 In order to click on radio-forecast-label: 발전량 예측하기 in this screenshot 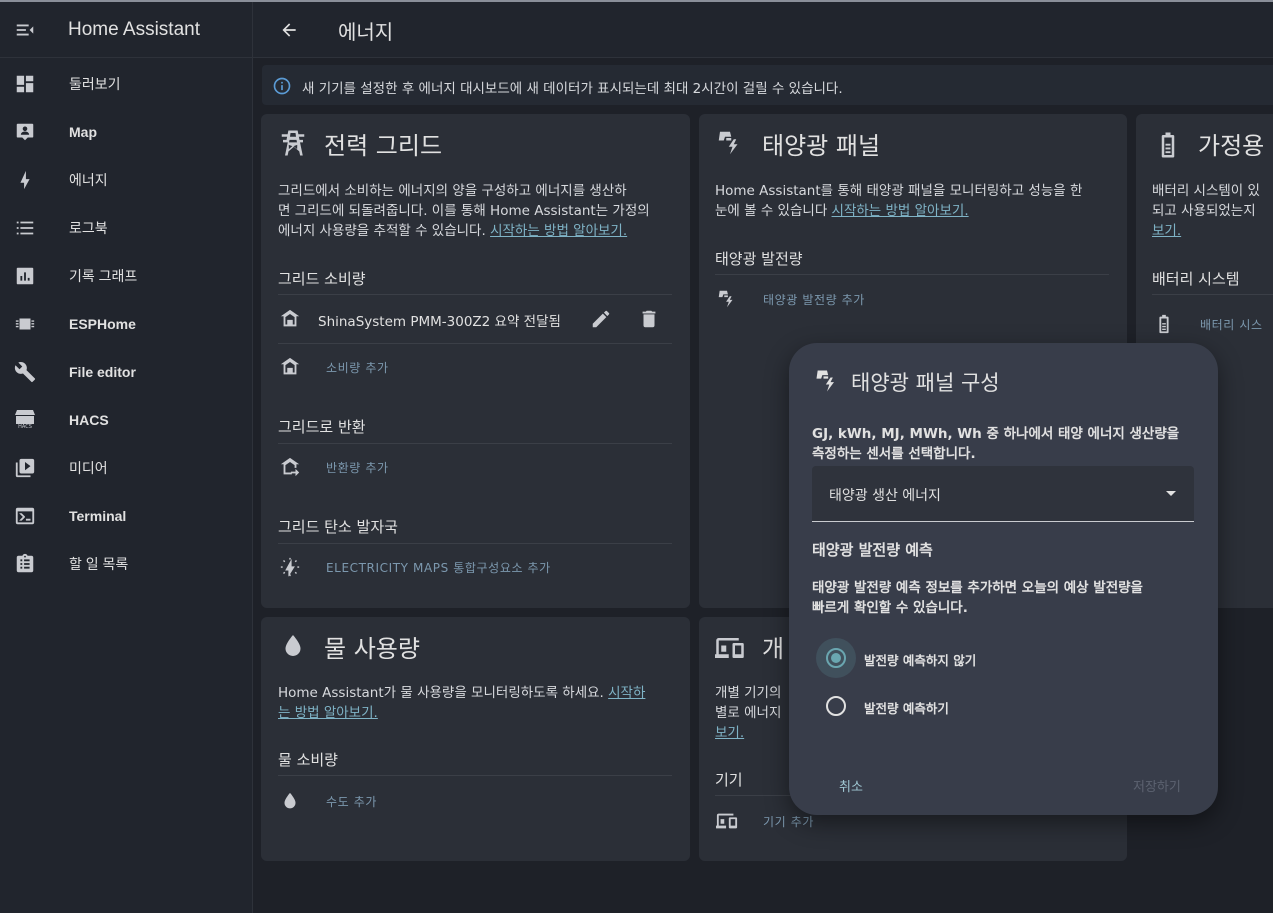, I will do `click(906, 707)`.